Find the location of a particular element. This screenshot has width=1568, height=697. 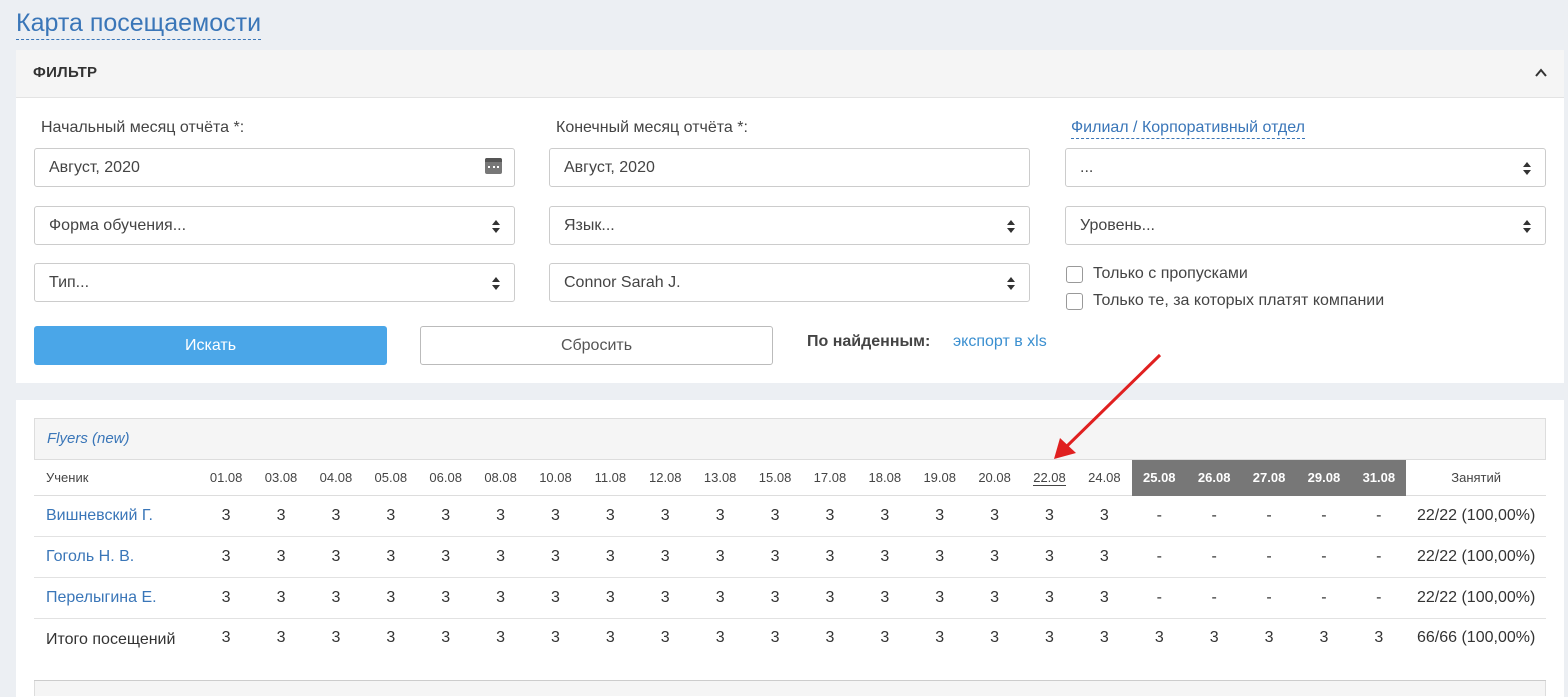

reset-button: Сбросить is located at coordinates (596, 345).